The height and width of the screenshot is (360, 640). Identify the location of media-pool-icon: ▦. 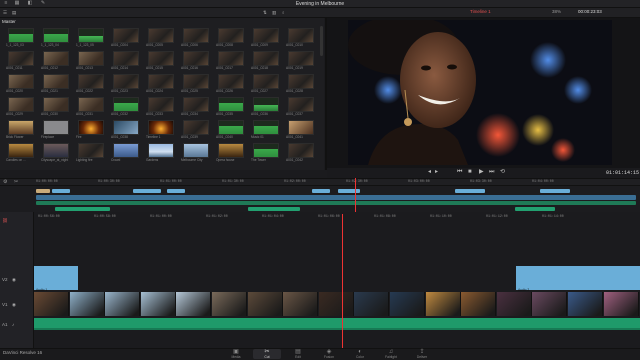
(17, 3).